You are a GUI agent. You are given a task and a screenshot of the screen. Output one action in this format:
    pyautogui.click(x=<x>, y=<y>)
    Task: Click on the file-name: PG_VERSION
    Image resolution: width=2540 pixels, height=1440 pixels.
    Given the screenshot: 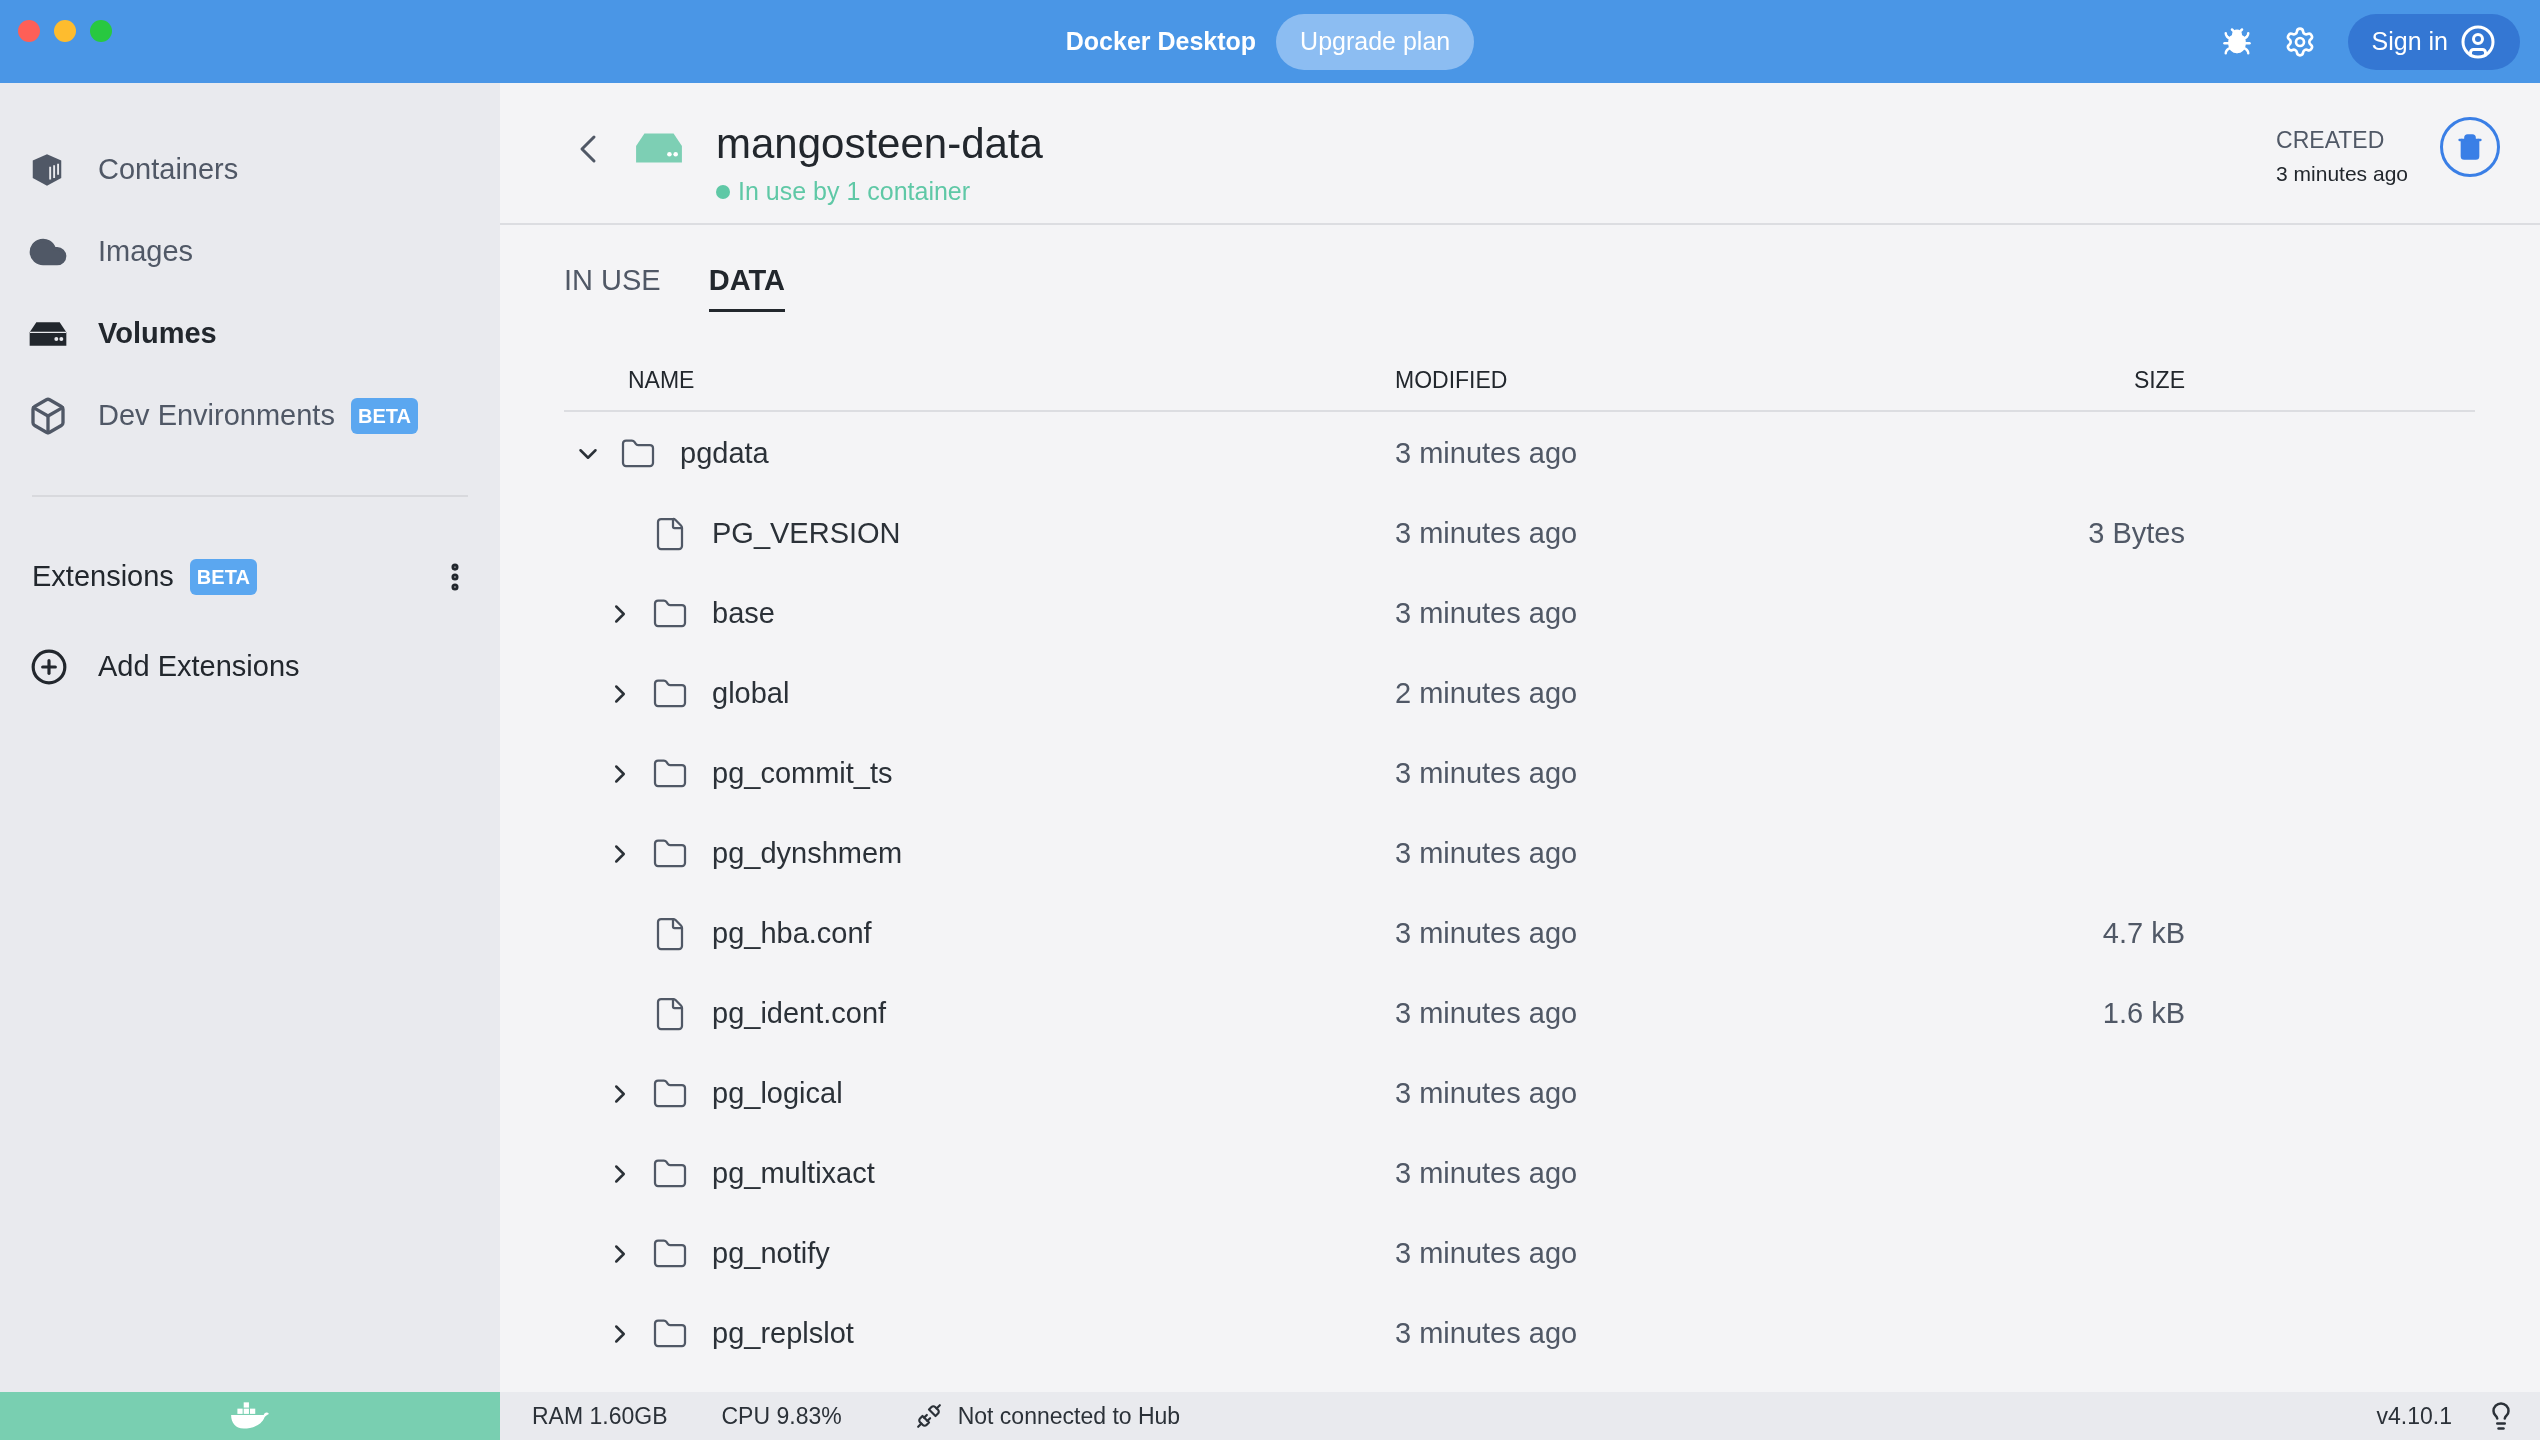 What is the action you would take?
    pyautogui.click(x=806, y=533)
    